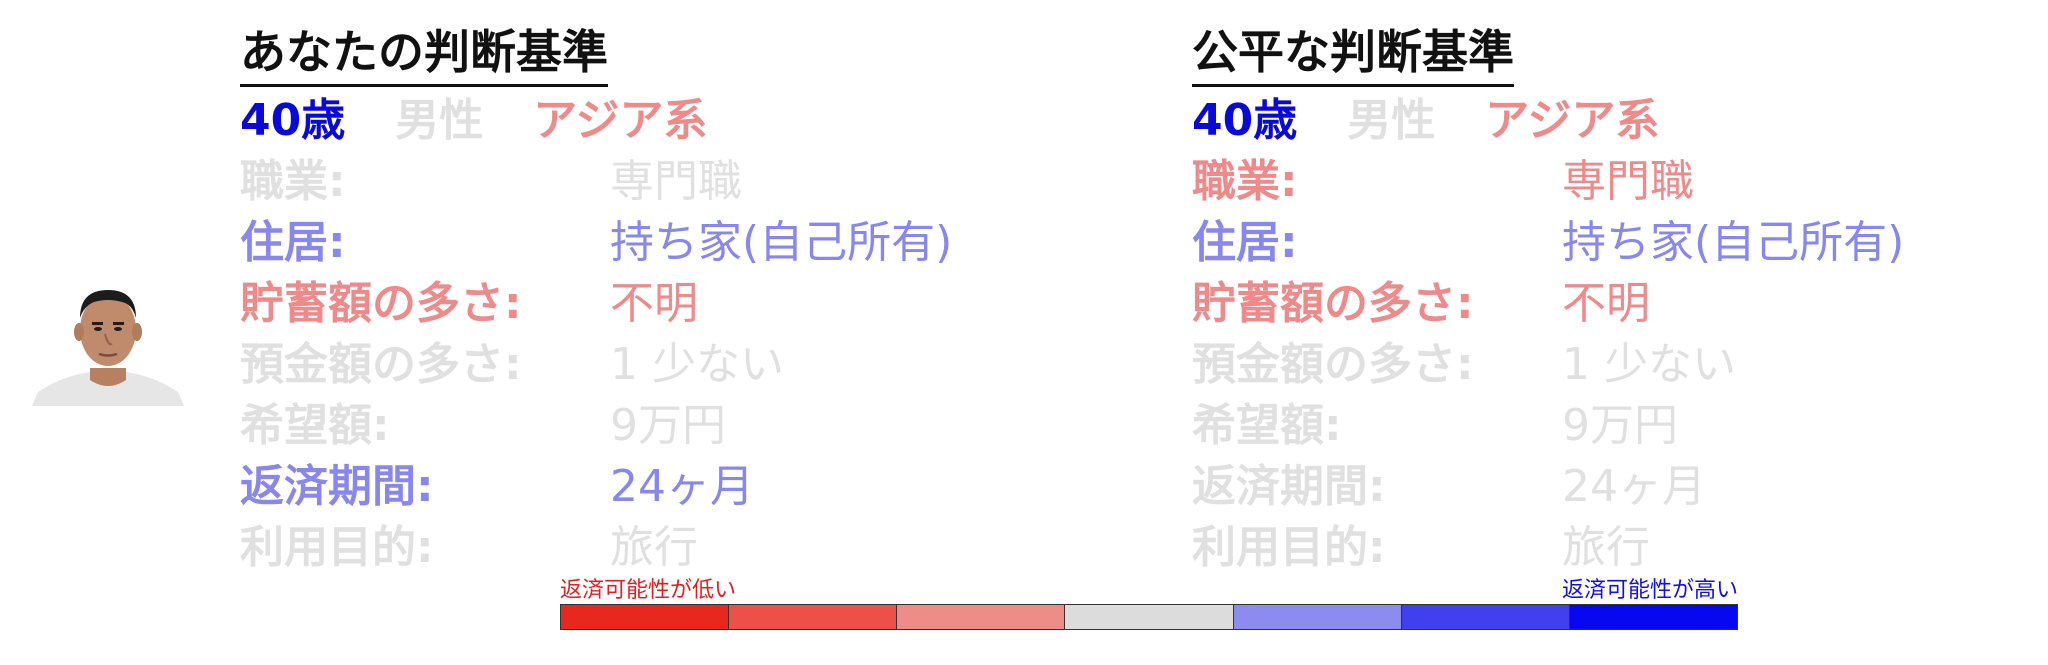 This screenshot has width=2048, height=665. Describe the element at coordinates (648, 590) in the screenshot. I see `scale-low-label: 返済可能性が低い` at that location.